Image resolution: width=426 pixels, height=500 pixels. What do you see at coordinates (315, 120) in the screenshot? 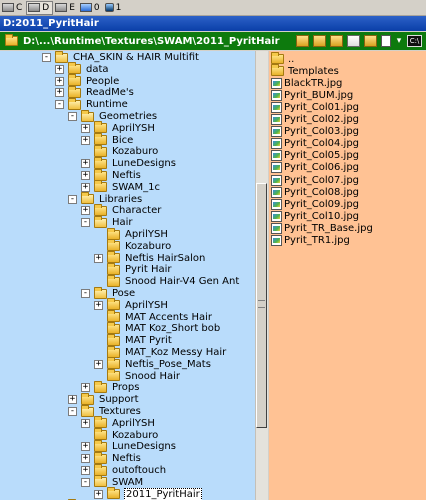
I see `file-item: Pyrit_Col02.jpg` at bounding box center [315, 120].